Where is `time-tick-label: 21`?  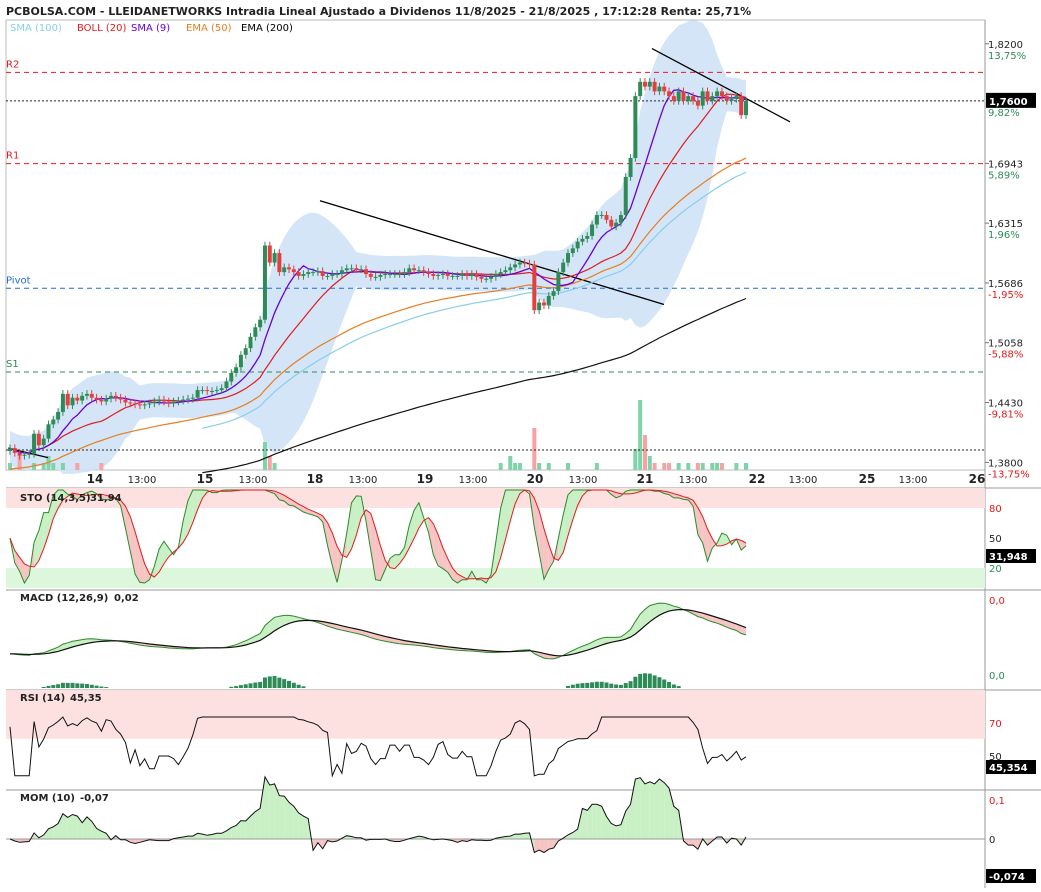
time-tick-label: 21 is located at coordinates (645, 479).